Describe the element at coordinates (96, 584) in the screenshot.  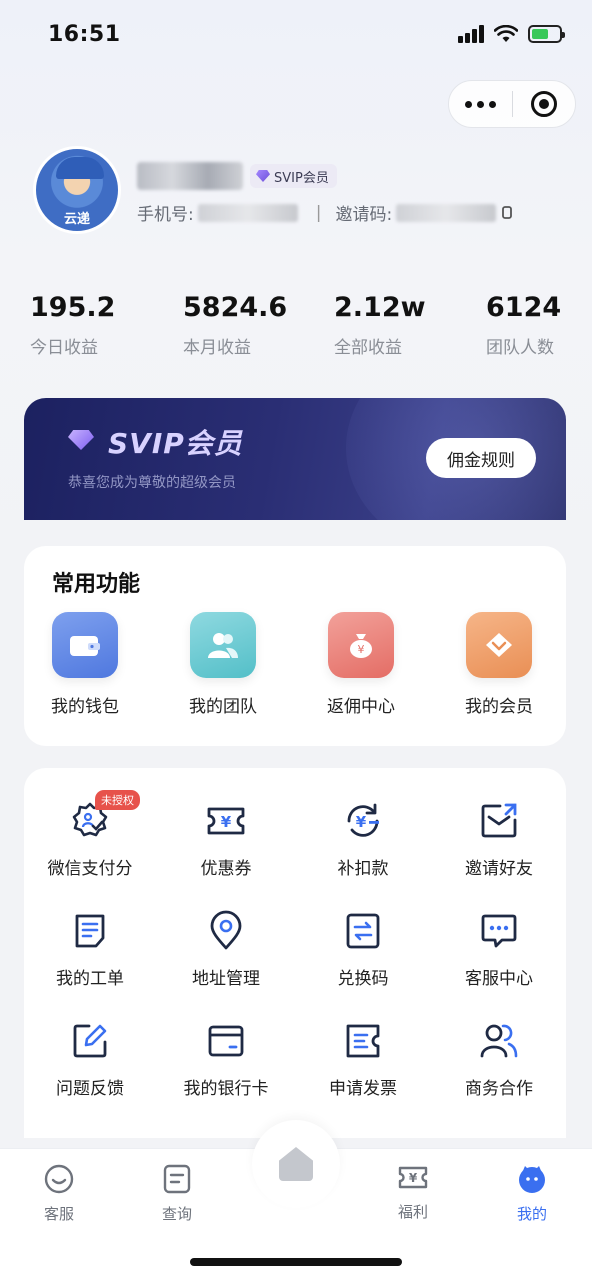
I see `common-functions-heading: 常用功能` at that location.